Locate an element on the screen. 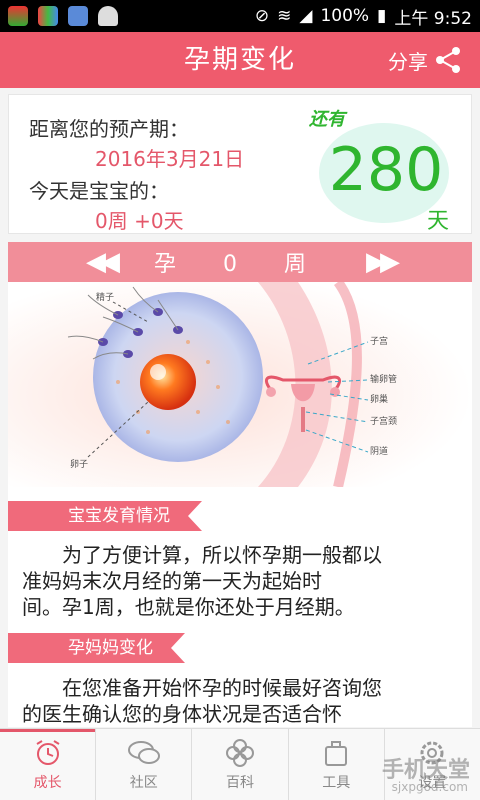  tab-community: 社区 is located at coordinates (144, 764).